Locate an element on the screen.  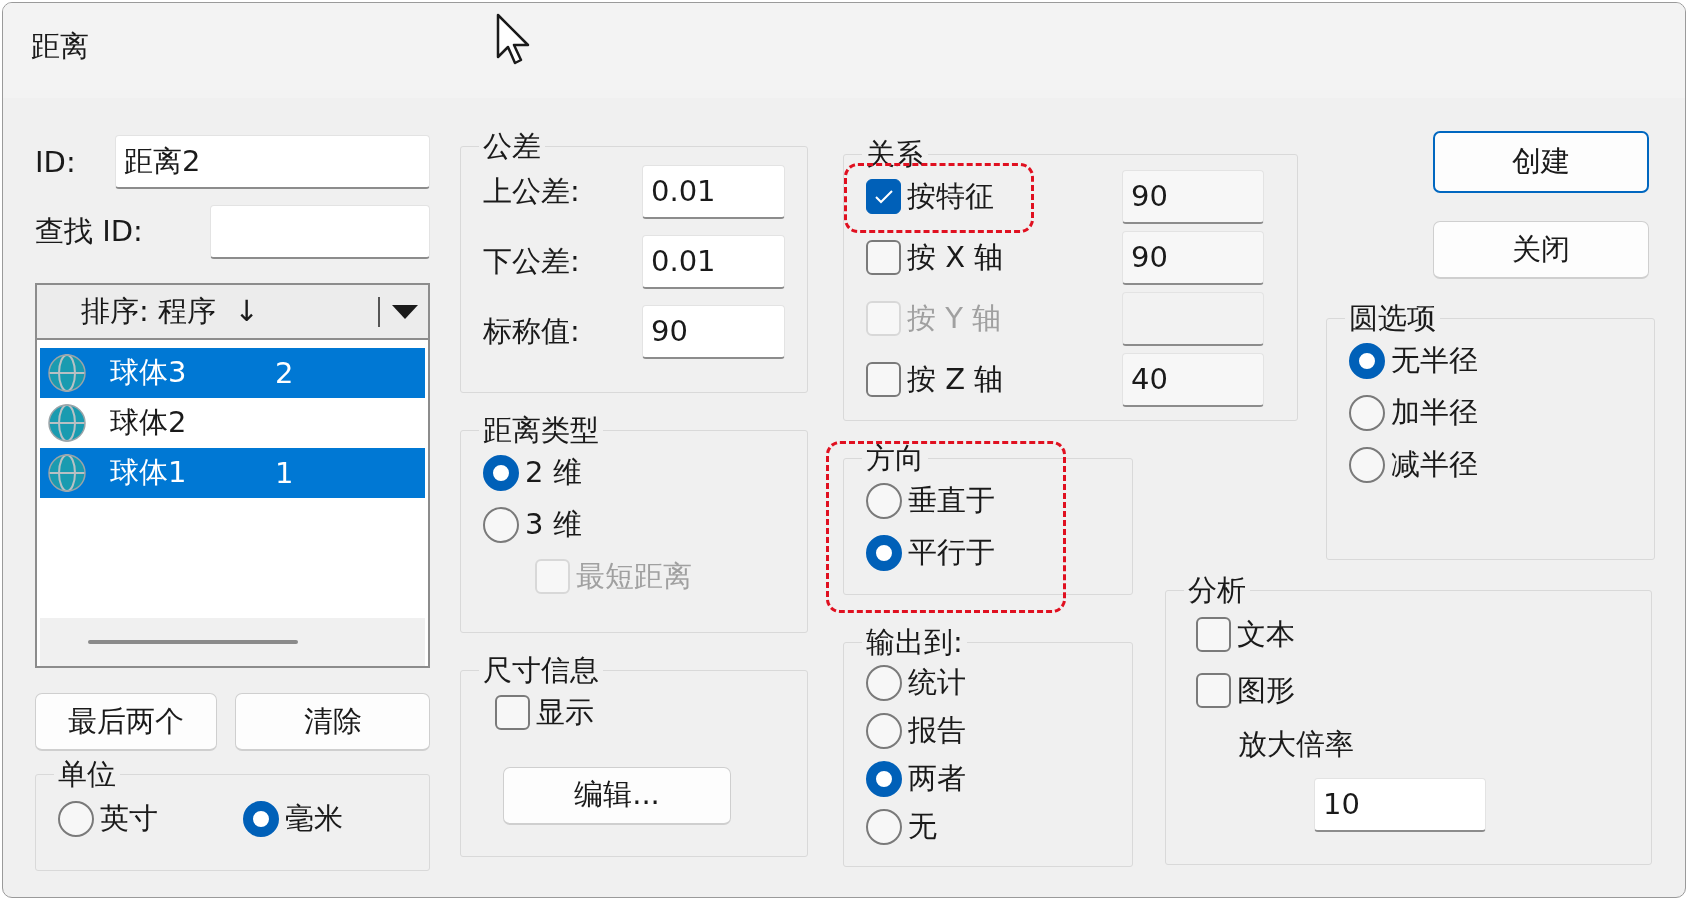
radio-label: 毫米 is located at coordinates (314, 818).